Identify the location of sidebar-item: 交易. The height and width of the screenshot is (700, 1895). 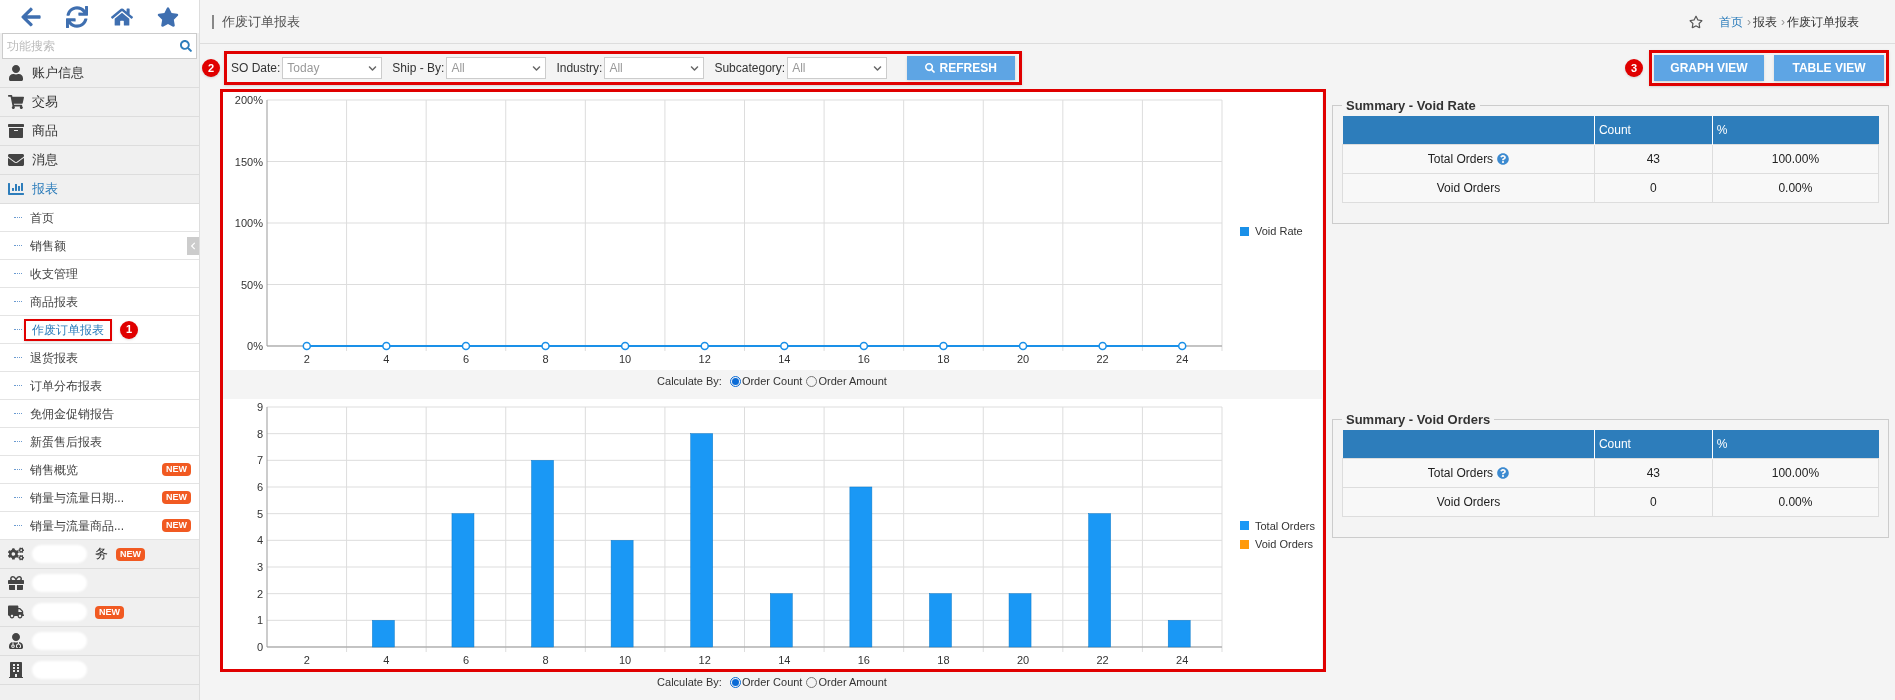
(99, 102).